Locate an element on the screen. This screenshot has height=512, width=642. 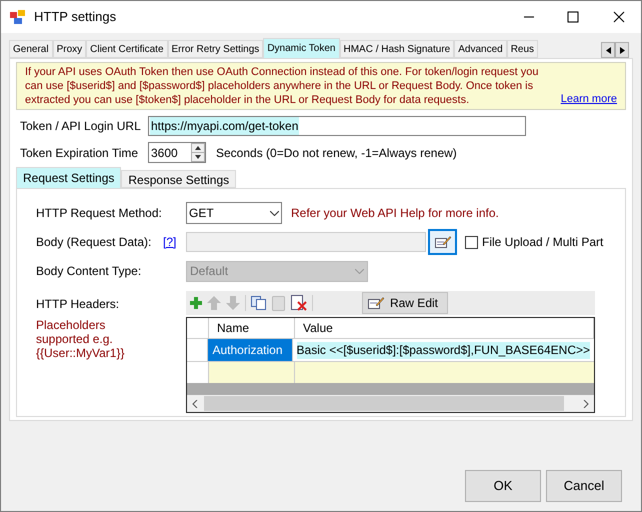
tab: Advanced is located at coordinates (480, 49).